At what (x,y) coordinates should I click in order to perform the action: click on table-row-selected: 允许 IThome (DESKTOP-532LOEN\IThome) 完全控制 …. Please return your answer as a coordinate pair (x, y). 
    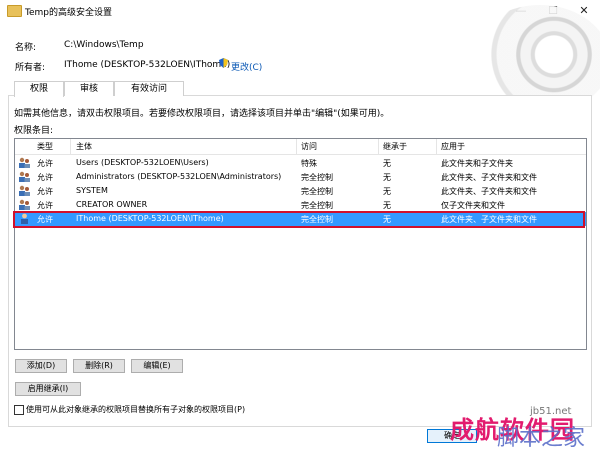
    Looking at the image, I should click on (300, 219).